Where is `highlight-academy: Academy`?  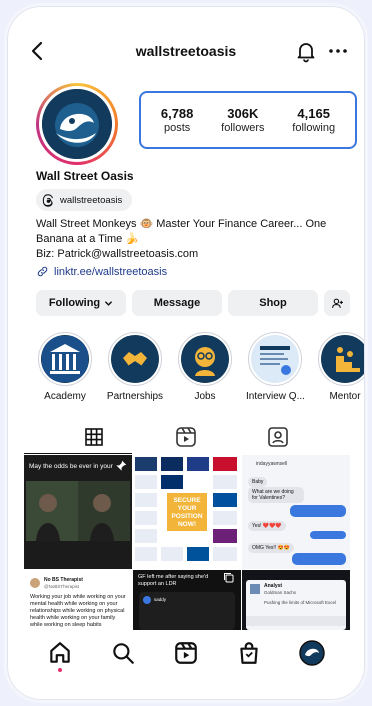
highlight-academy: Academy is located at coordinates (65, 367).